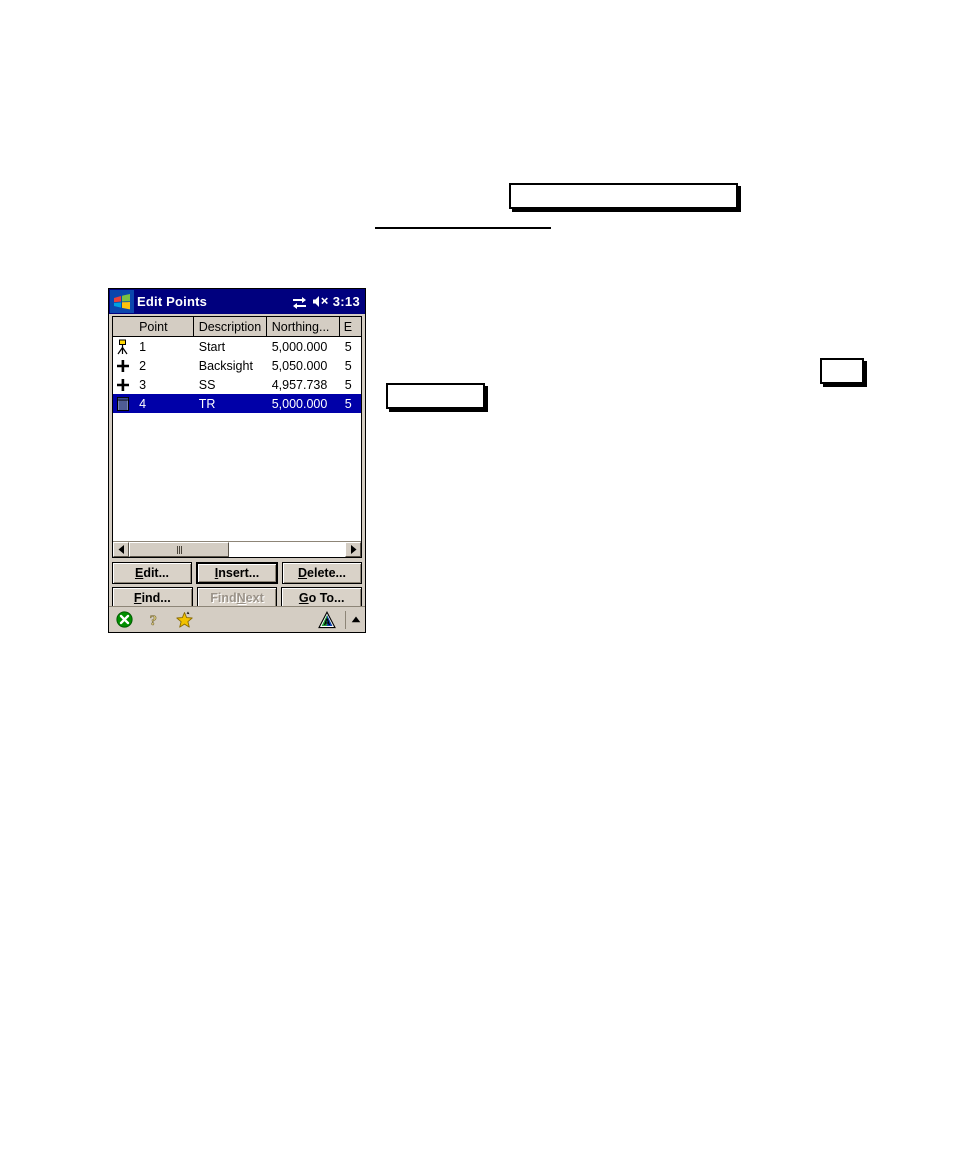 Image resolution: width=954 pixels, height=1159 pixels. I want to click on windows-flag-icon, so click(122, 301).